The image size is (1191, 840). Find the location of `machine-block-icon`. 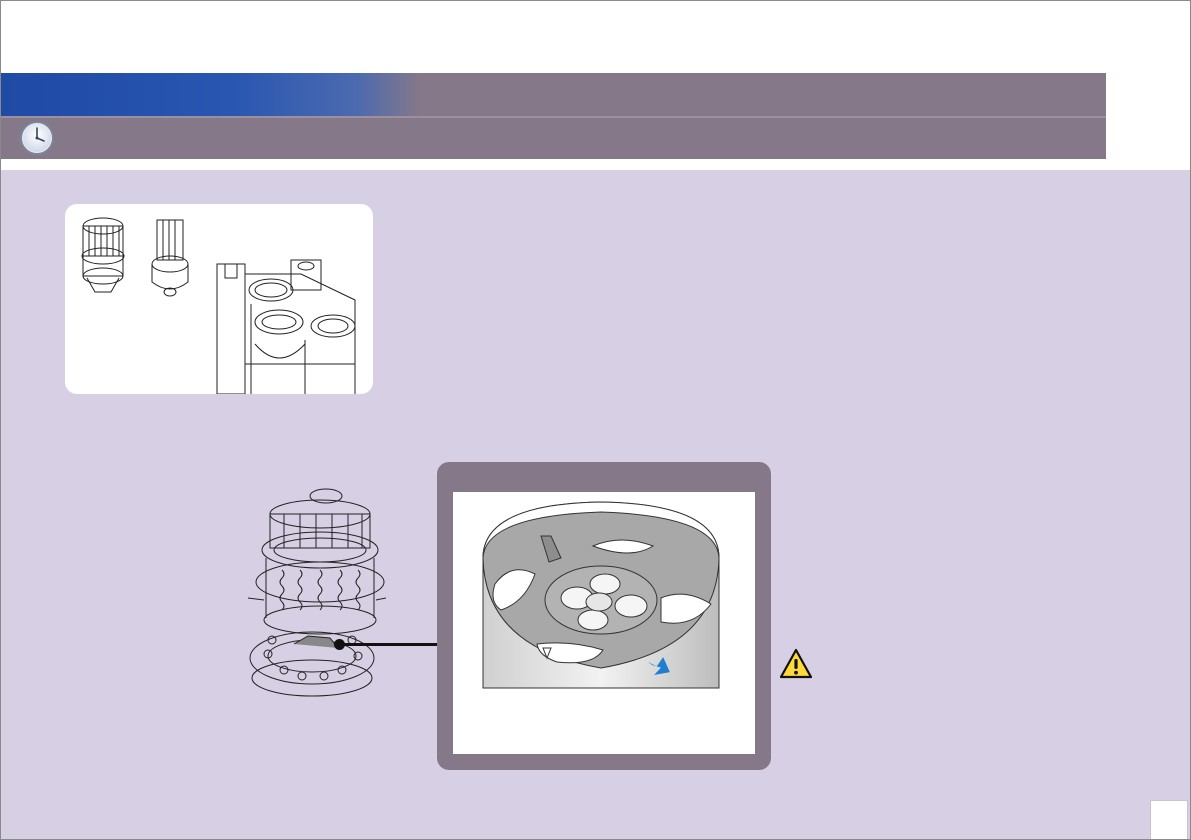

machine-block-icon is located at coordinates (286, 326).